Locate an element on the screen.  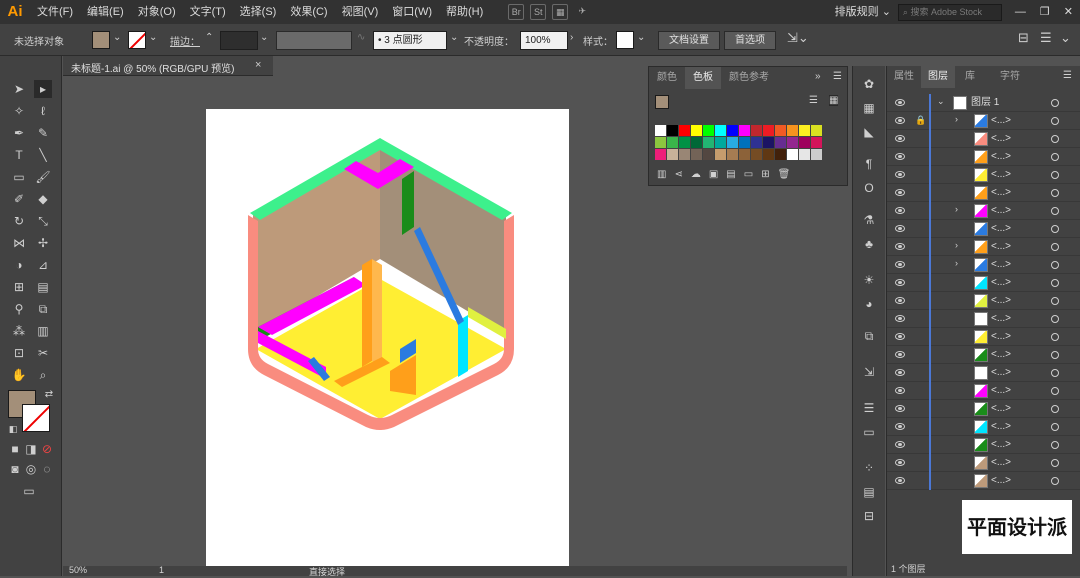
draw-inside-icon: ◌ is located at coordinates (47, 469).